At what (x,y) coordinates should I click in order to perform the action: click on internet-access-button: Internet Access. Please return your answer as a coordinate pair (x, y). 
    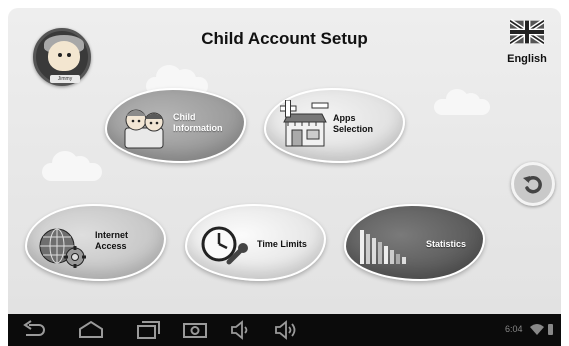
    Looking at the image, I should click on (95, 242).